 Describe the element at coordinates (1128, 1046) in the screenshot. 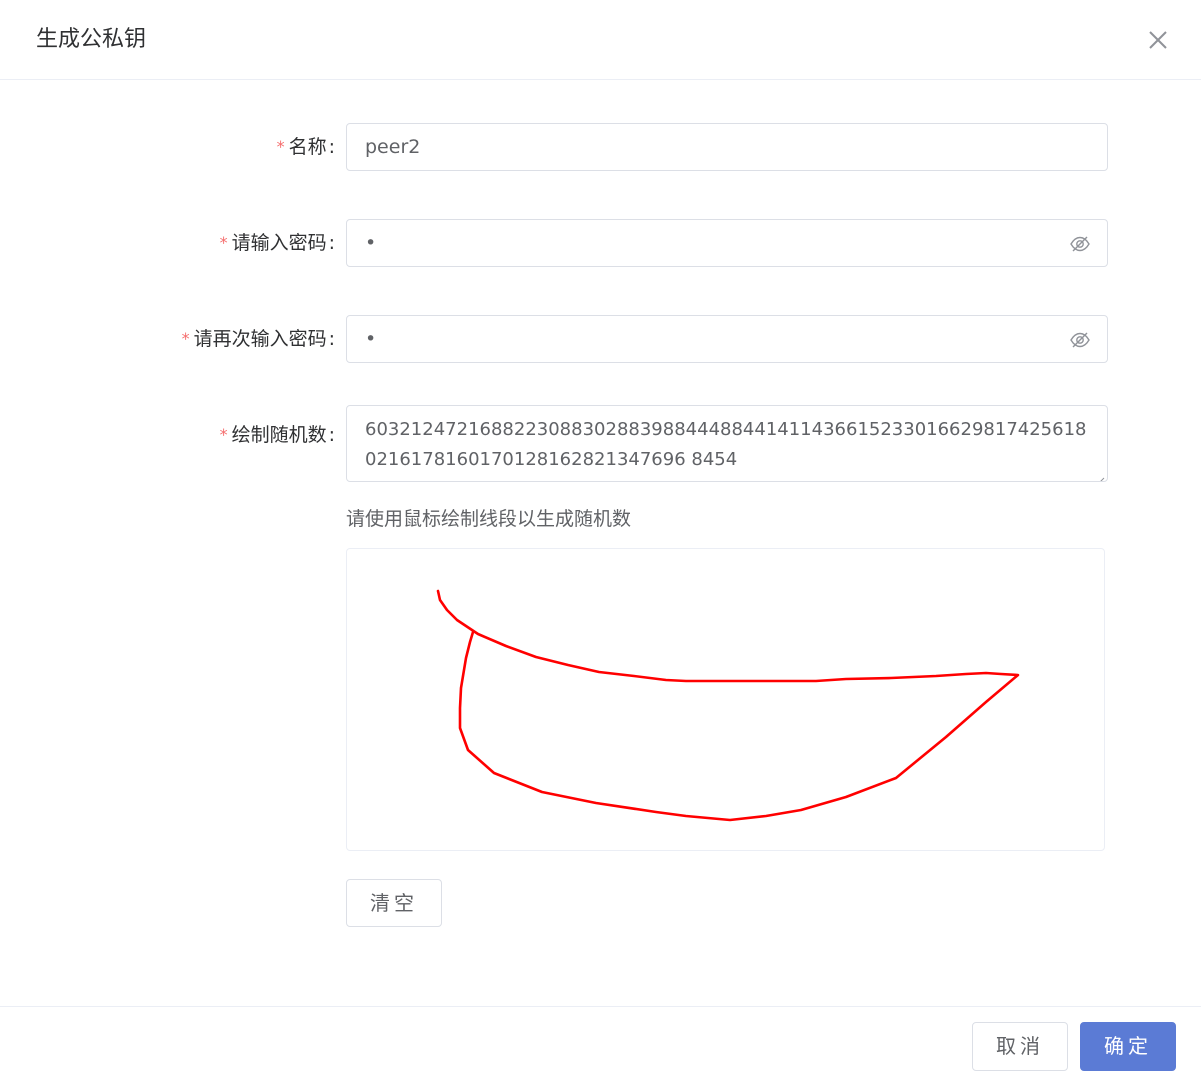

I see `confirm-button: 确定` at that location.